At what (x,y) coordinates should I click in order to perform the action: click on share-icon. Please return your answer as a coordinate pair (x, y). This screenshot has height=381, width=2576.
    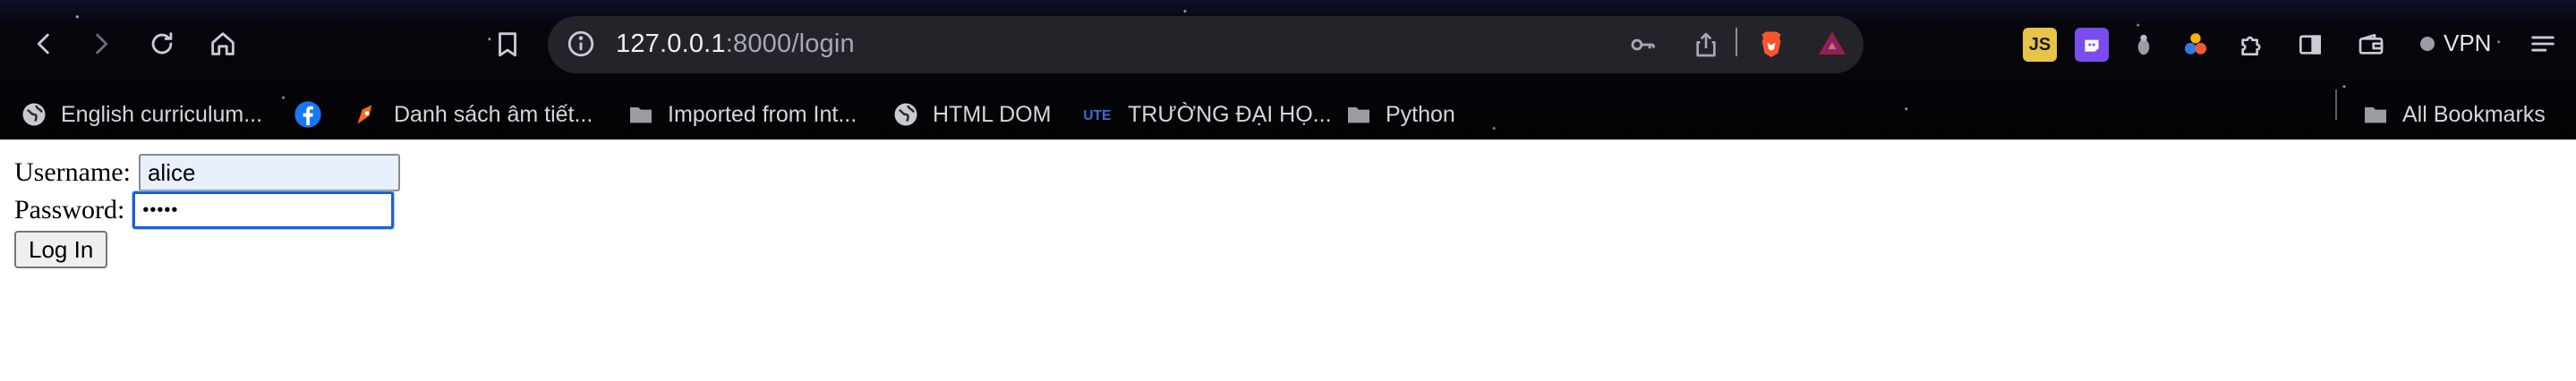
    Looking at the image, I should click on (1706, 45).